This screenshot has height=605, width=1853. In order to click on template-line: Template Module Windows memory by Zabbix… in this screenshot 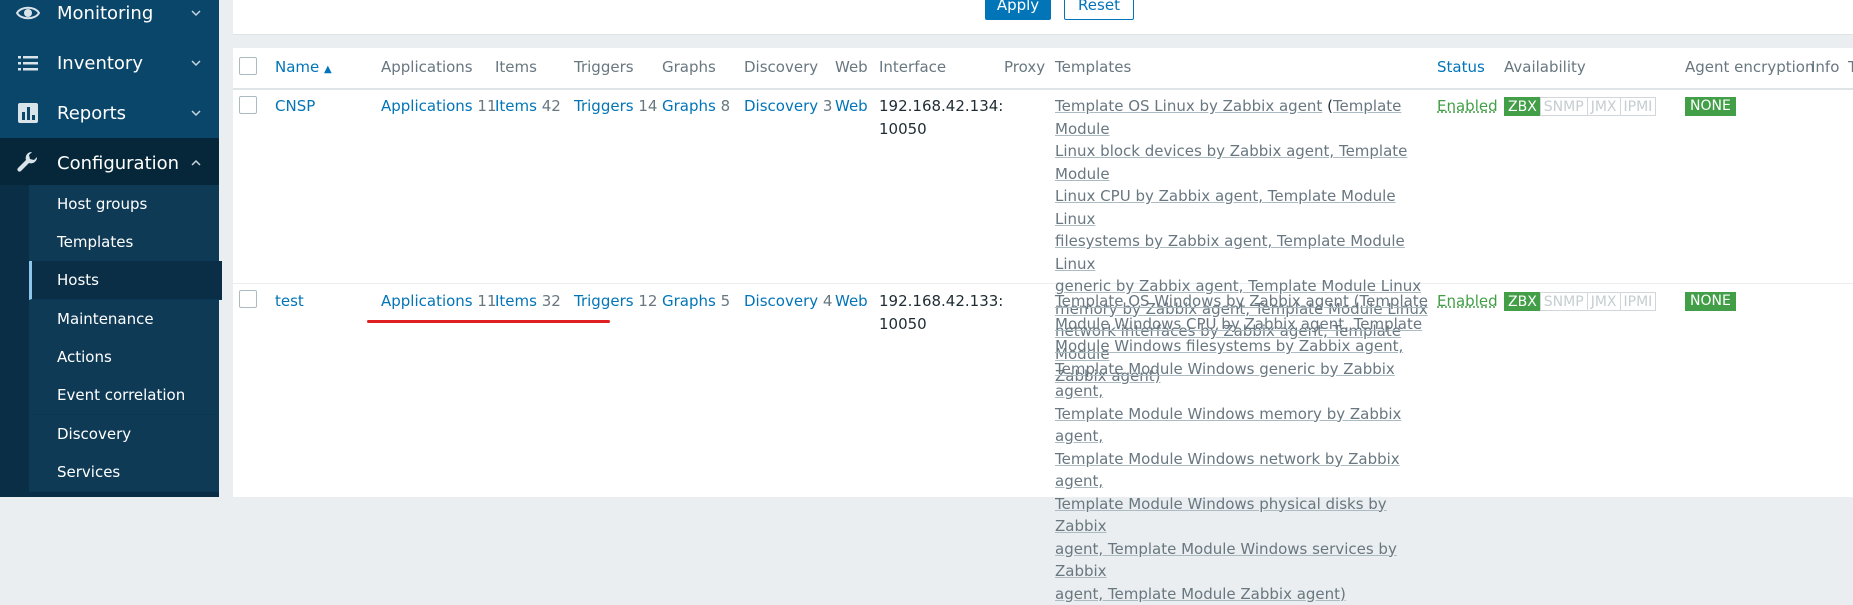, I will do `click(1242, 425)`.